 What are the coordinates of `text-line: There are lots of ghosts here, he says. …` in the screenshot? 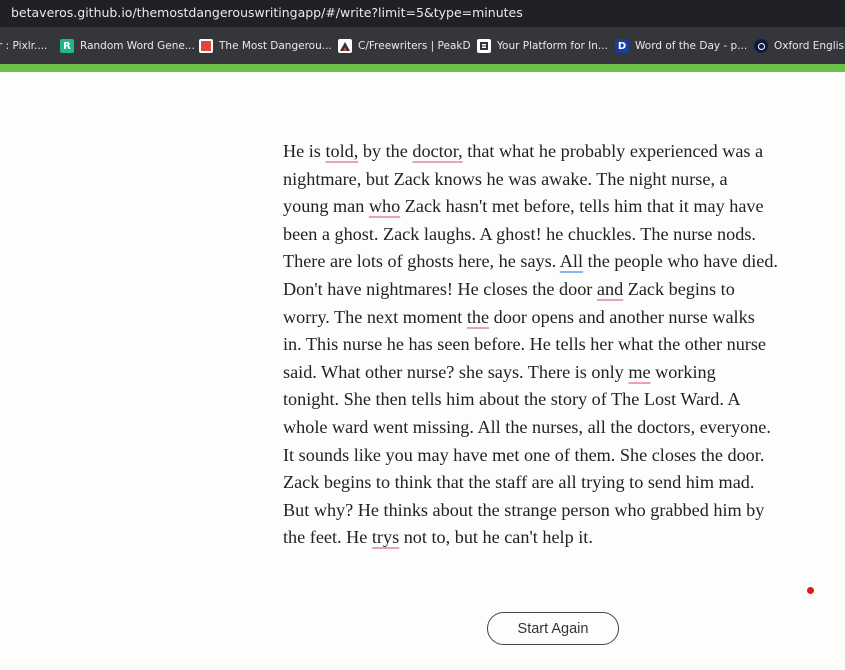 It's located at (555, 262).